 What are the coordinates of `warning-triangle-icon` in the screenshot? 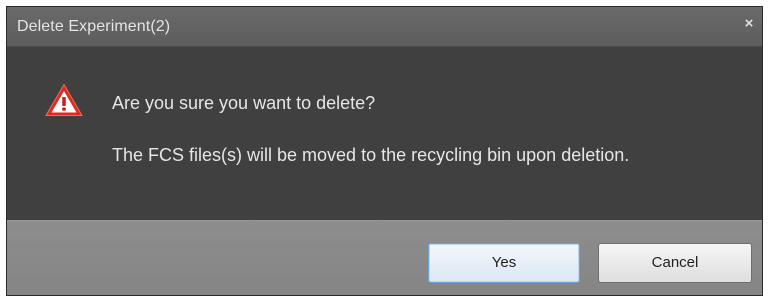 It's located at (64, 99).